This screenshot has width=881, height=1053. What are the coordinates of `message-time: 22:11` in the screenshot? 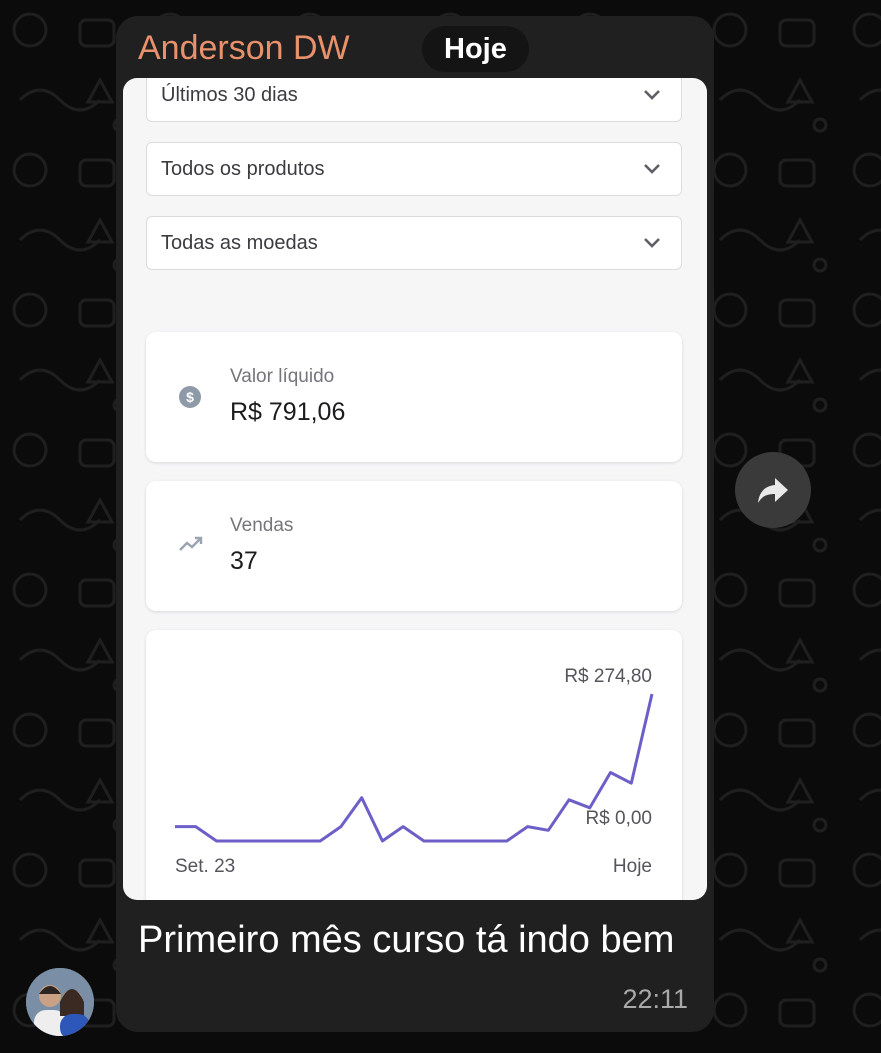 It's located at (655, 999).